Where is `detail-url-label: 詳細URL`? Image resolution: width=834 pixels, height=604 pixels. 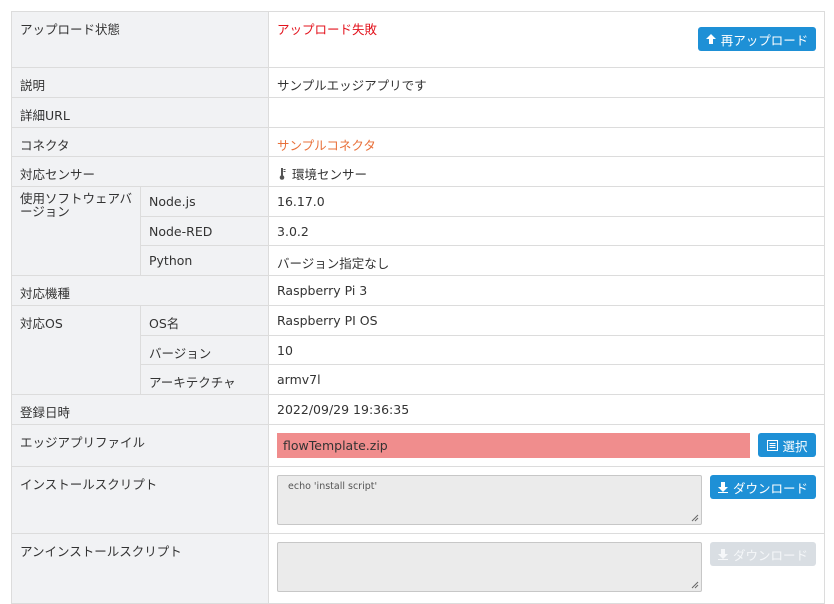
detail-url-label: 詳細URL is located at coordinates (140, 112).